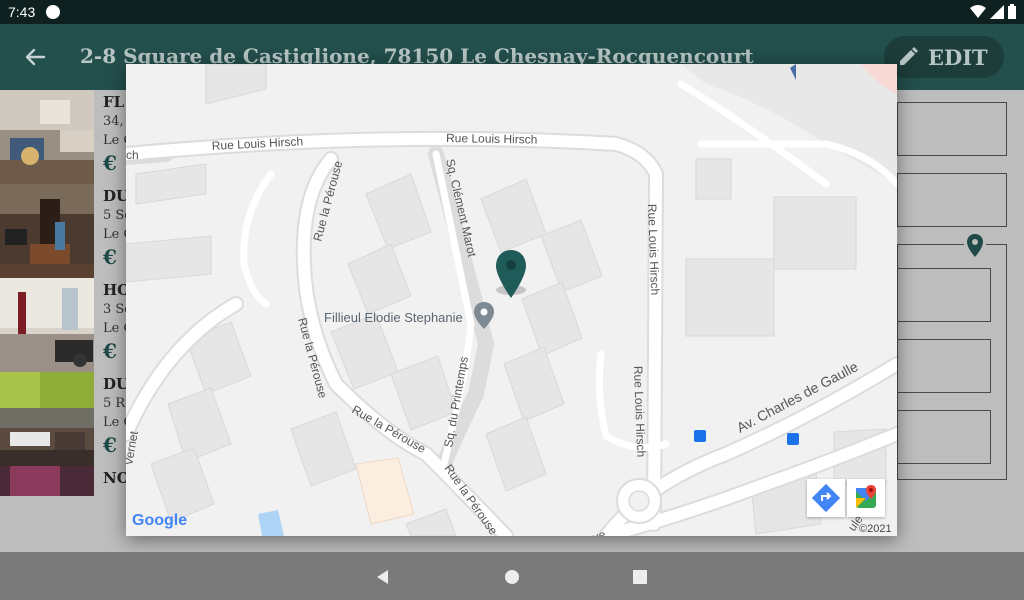  What do you see at coordinates (114, 290) in the screenshot?
I see `listing-type: HO` at bounding box center [114, 290].